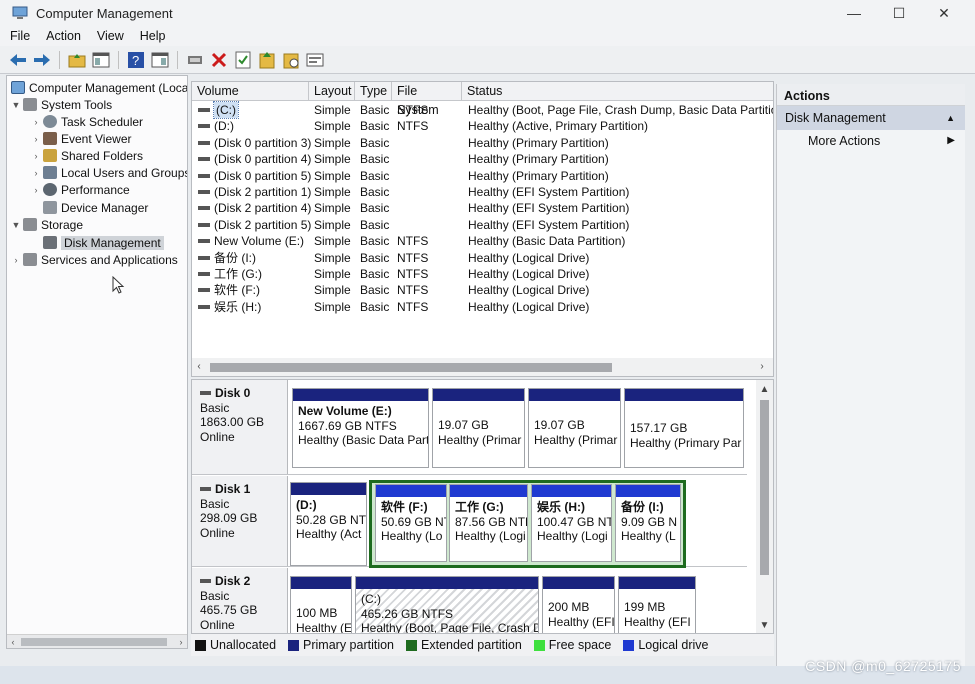 Image resolution: width=975 pixels, height=684 pixels. What do you see at coordinates (77, 60) in the screenshot?
I see `up-folder-icon` at bounding box center [77, 60].